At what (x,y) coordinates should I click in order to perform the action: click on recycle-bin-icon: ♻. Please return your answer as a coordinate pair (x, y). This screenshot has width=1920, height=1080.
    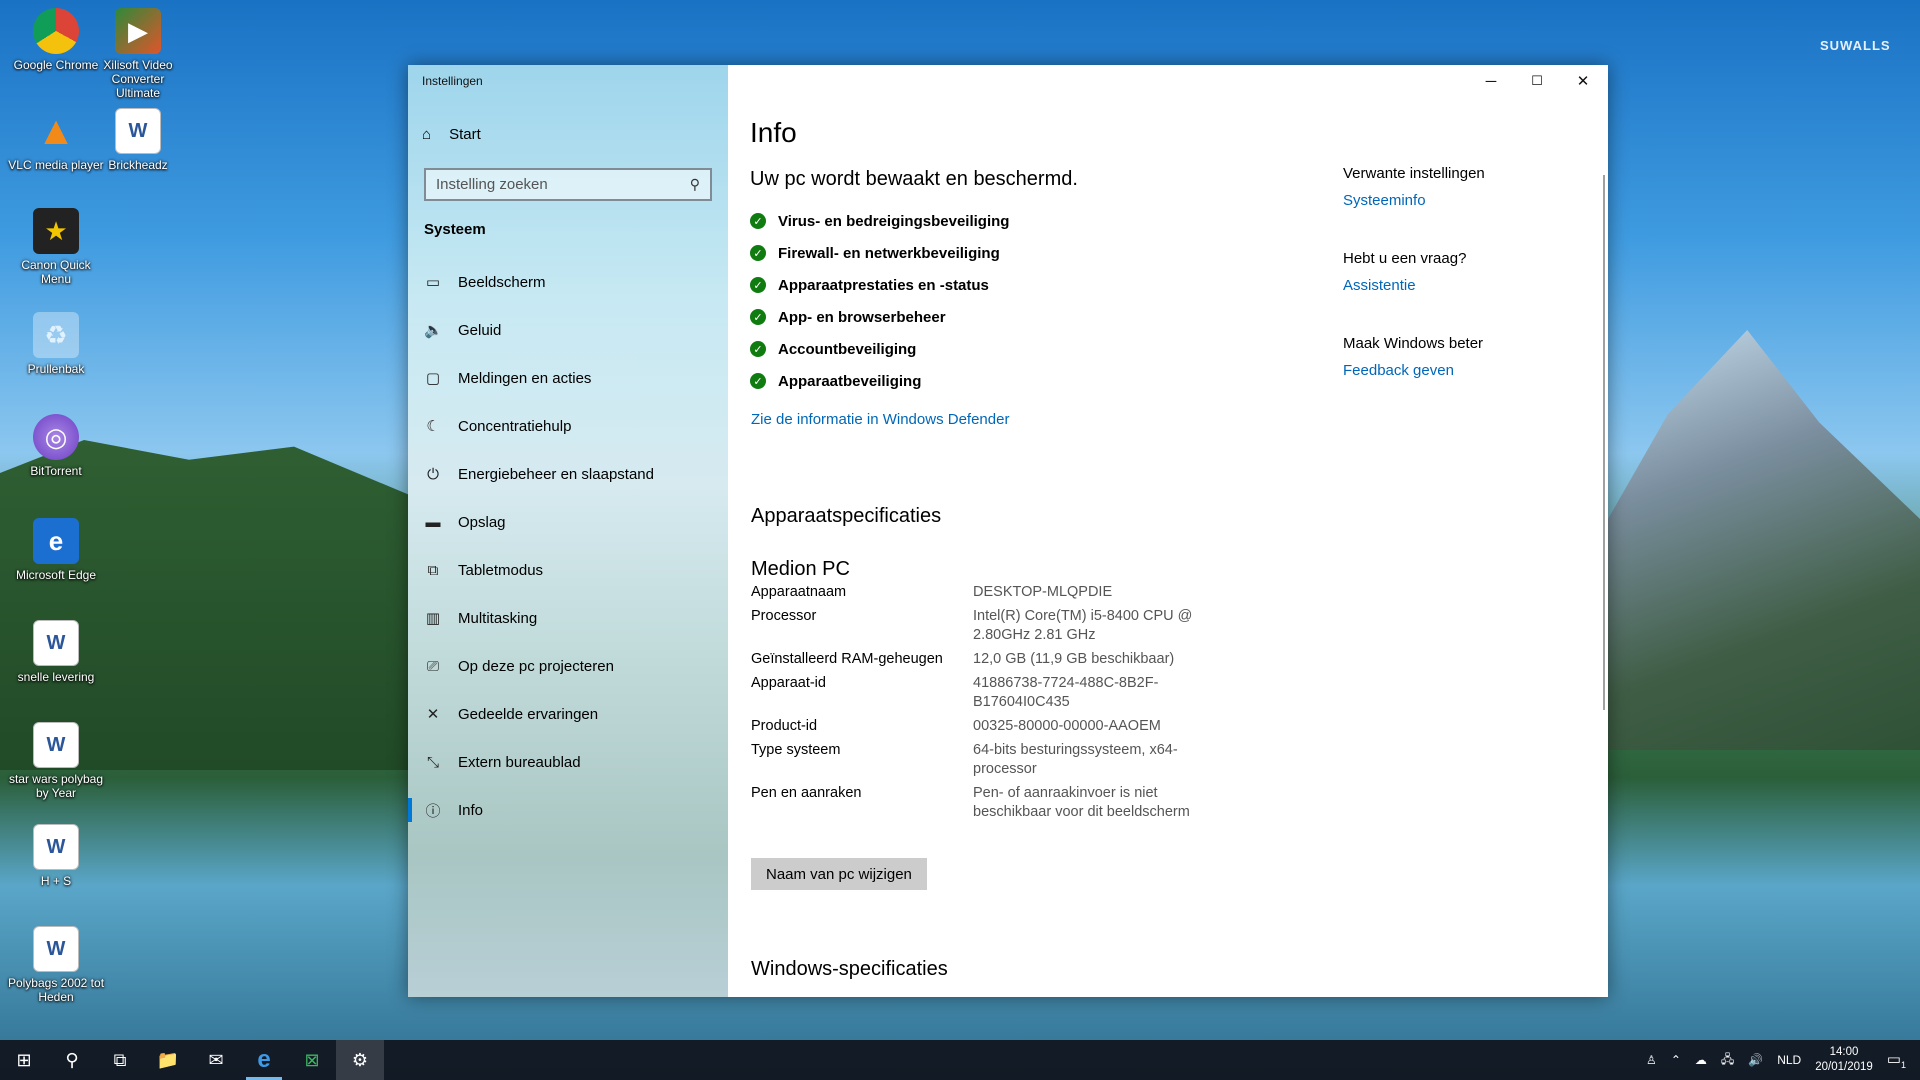
    Looking at the image, I should click on (56, 335).